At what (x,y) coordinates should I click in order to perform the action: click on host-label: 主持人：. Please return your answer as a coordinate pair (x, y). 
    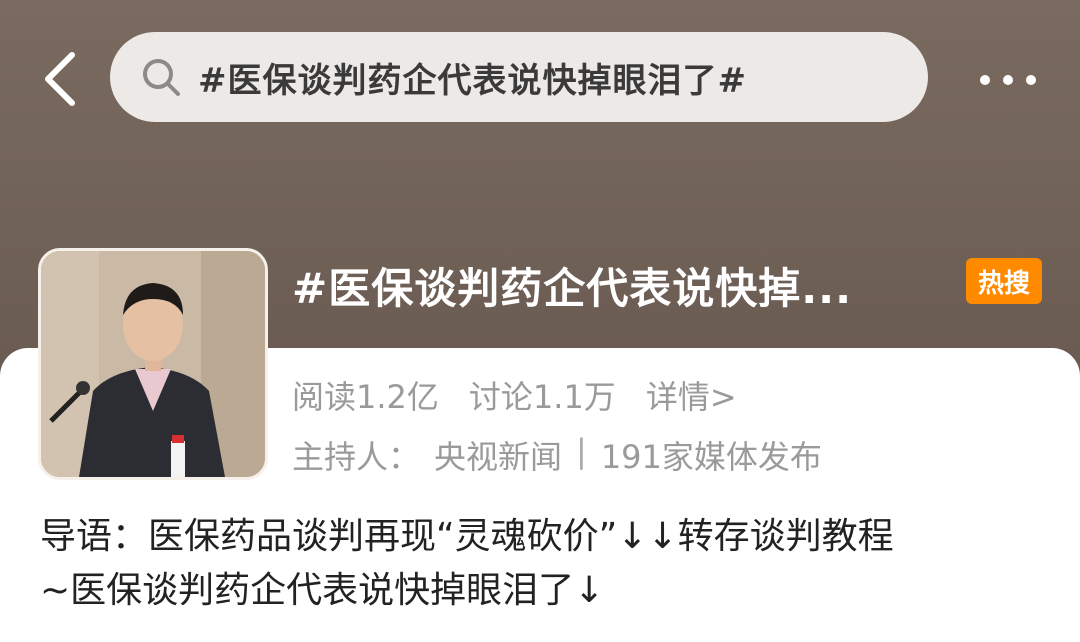
    Looking at the image, I should click on (356, 457).